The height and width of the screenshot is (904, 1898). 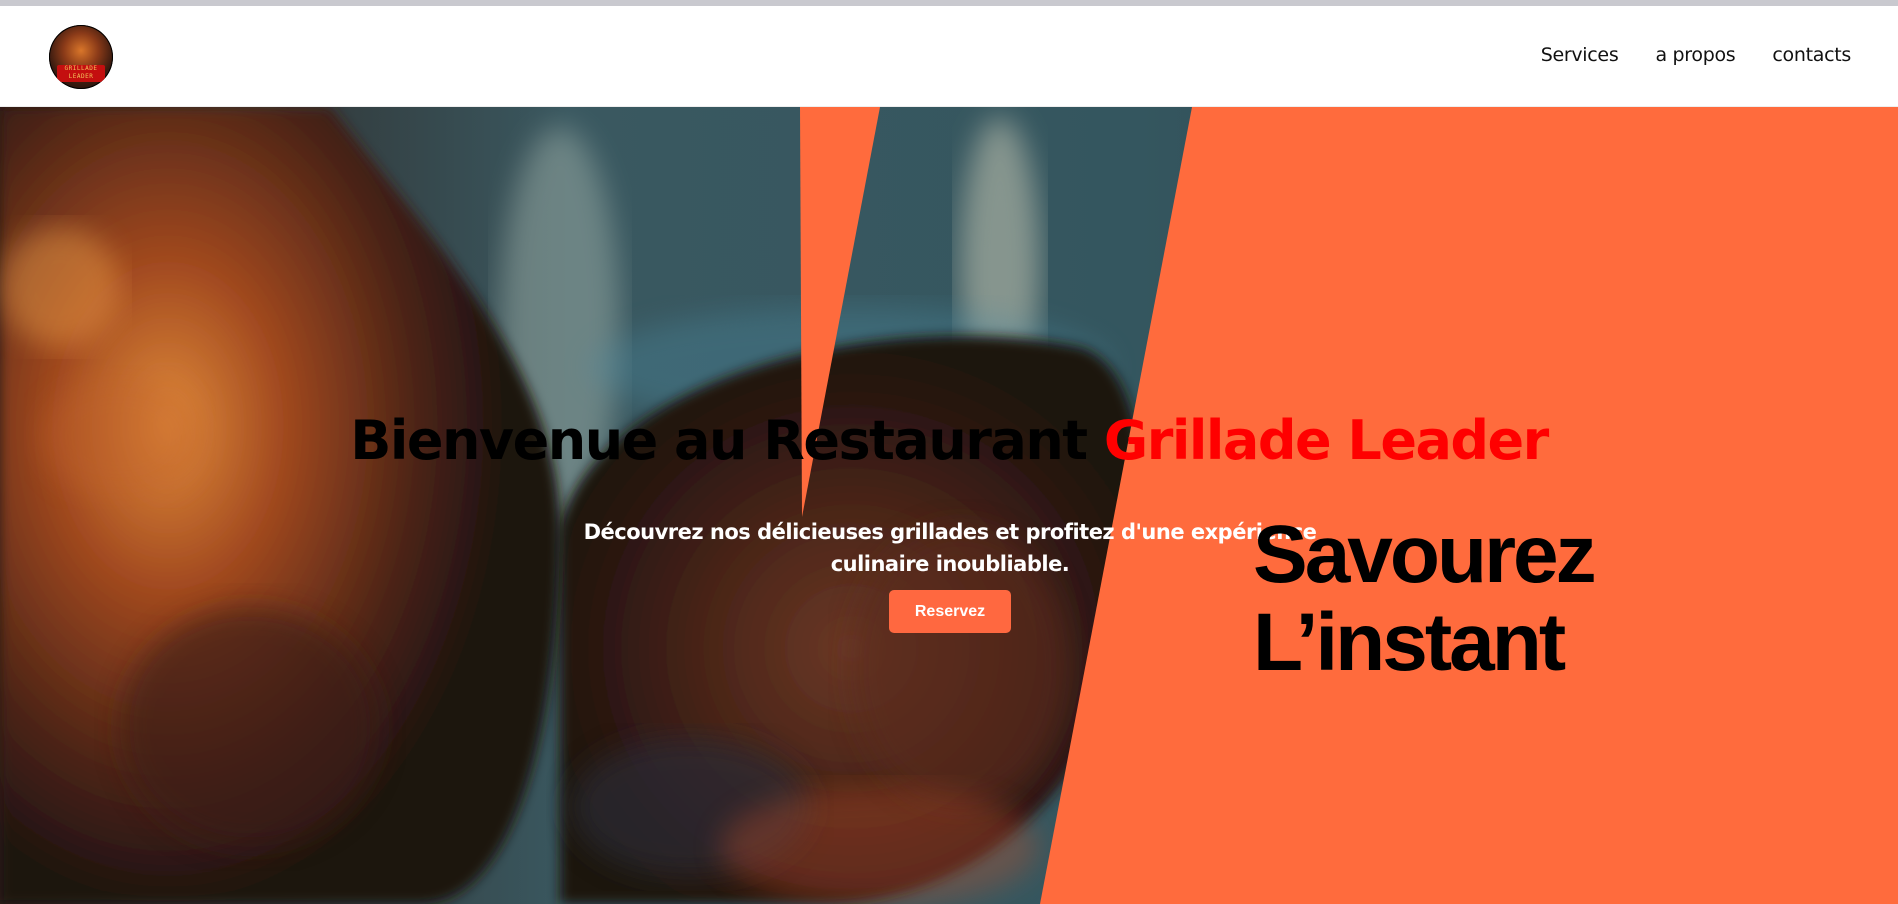 I want to click on logo-text-line2: LEADER, so click(x=81, y=76).